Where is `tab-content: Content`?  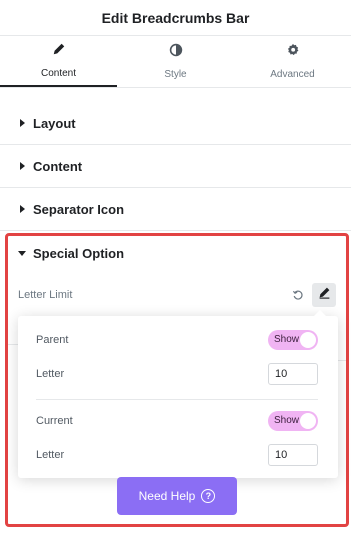 tab-content: Content is located at coordinates (58, 61).